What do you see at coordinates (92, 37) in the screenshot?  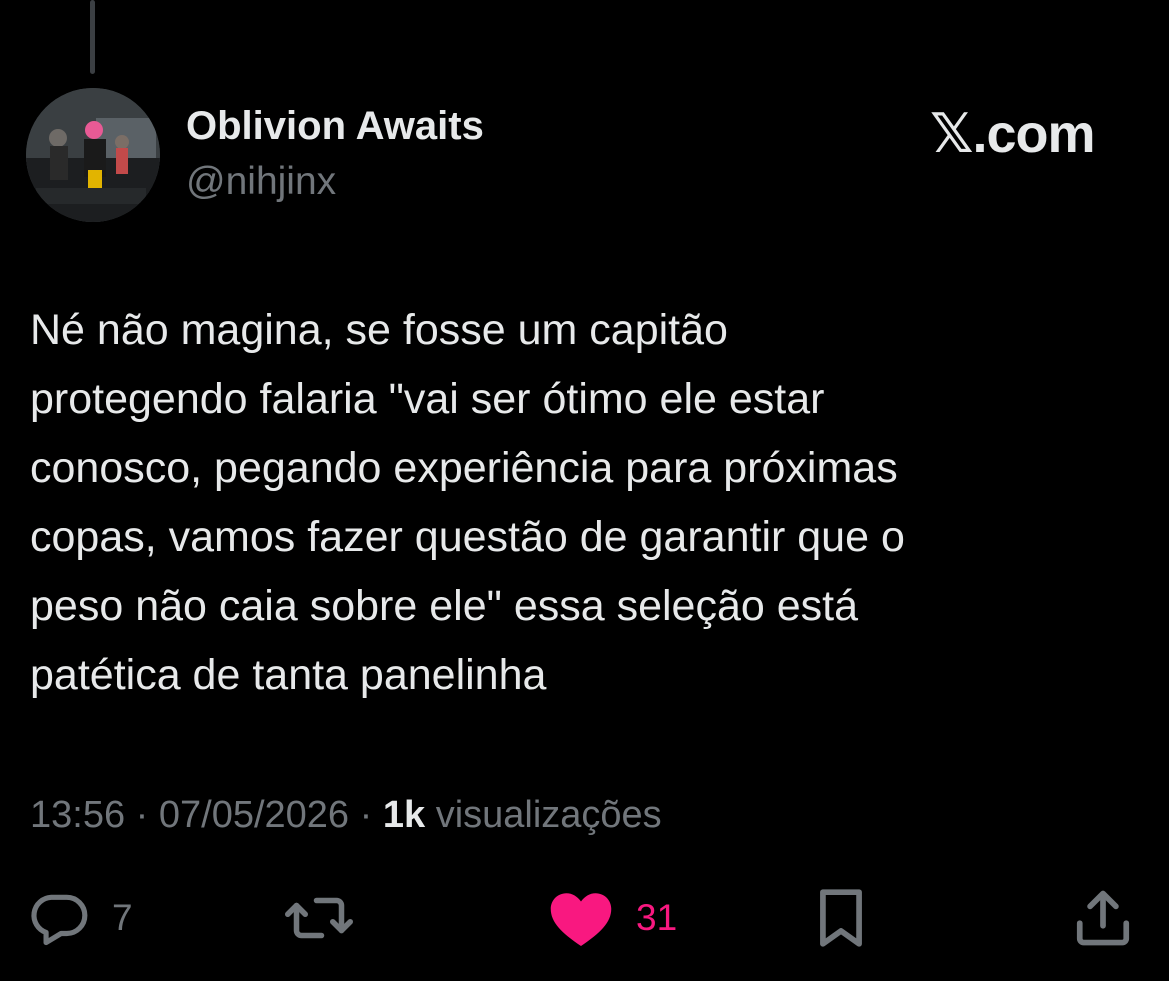 I see `thread-connector-line` at bounding box center [92, 37].